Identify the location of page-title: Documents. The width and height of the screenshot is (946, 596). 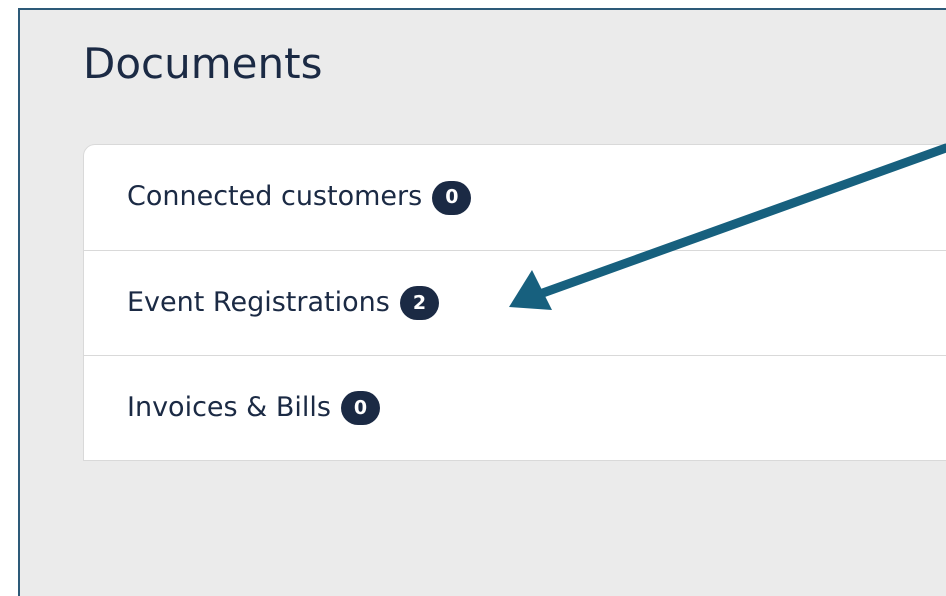
(202, 64).